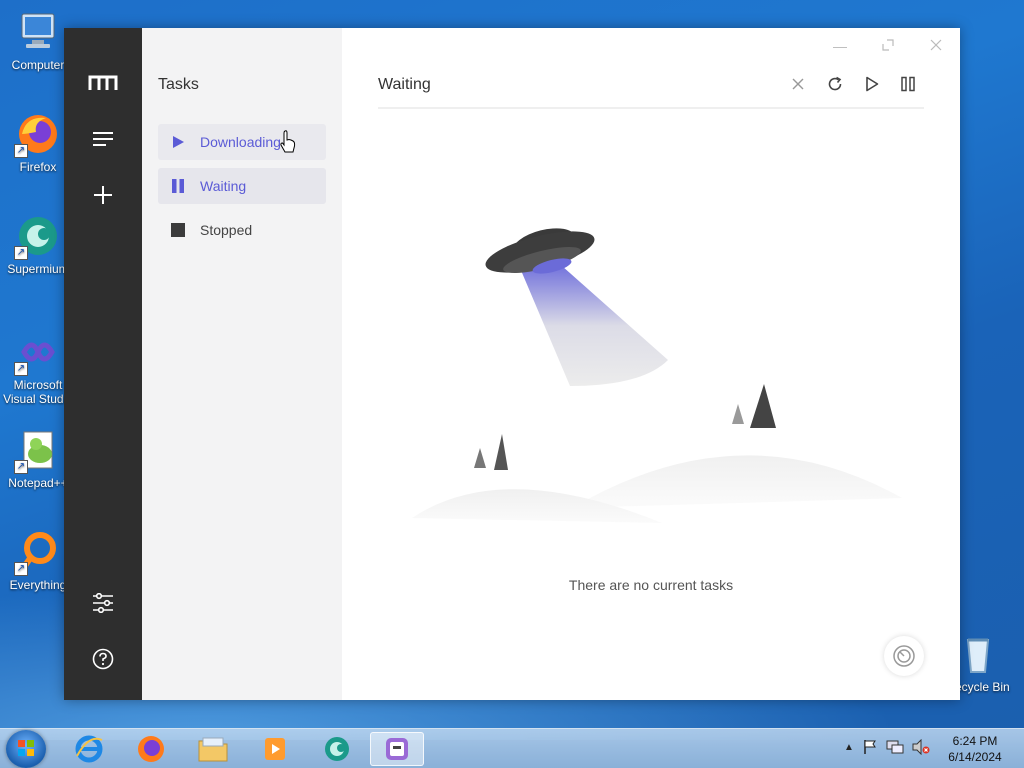 This screenshot has width=1024, height=768. What do you see at coordinates (103, 364) in the screenshot?
I see `app-rail` at bounding box center [103, 364].